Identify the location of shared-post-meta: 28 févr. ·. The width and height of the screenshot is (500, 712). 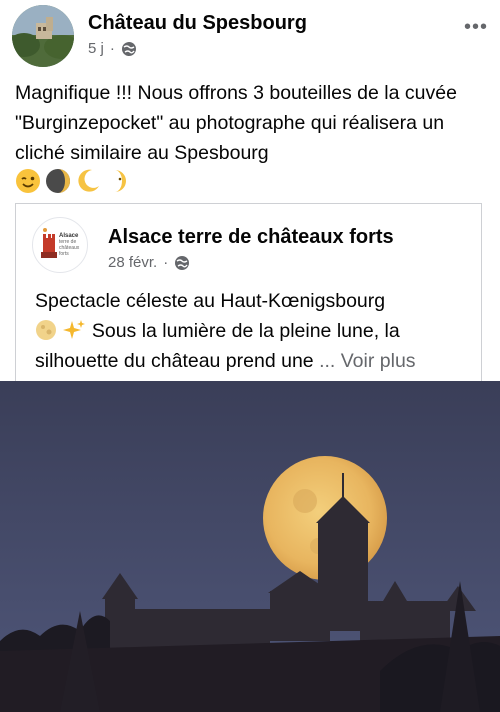
(149, 262).